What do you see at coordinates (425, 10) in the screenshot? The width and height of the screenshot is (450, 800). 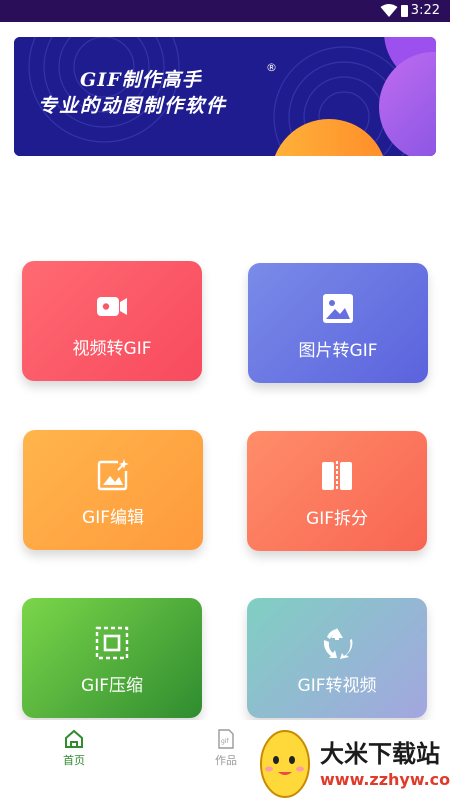 I see `status-time: 3:22` at bounding box center [425, 10].